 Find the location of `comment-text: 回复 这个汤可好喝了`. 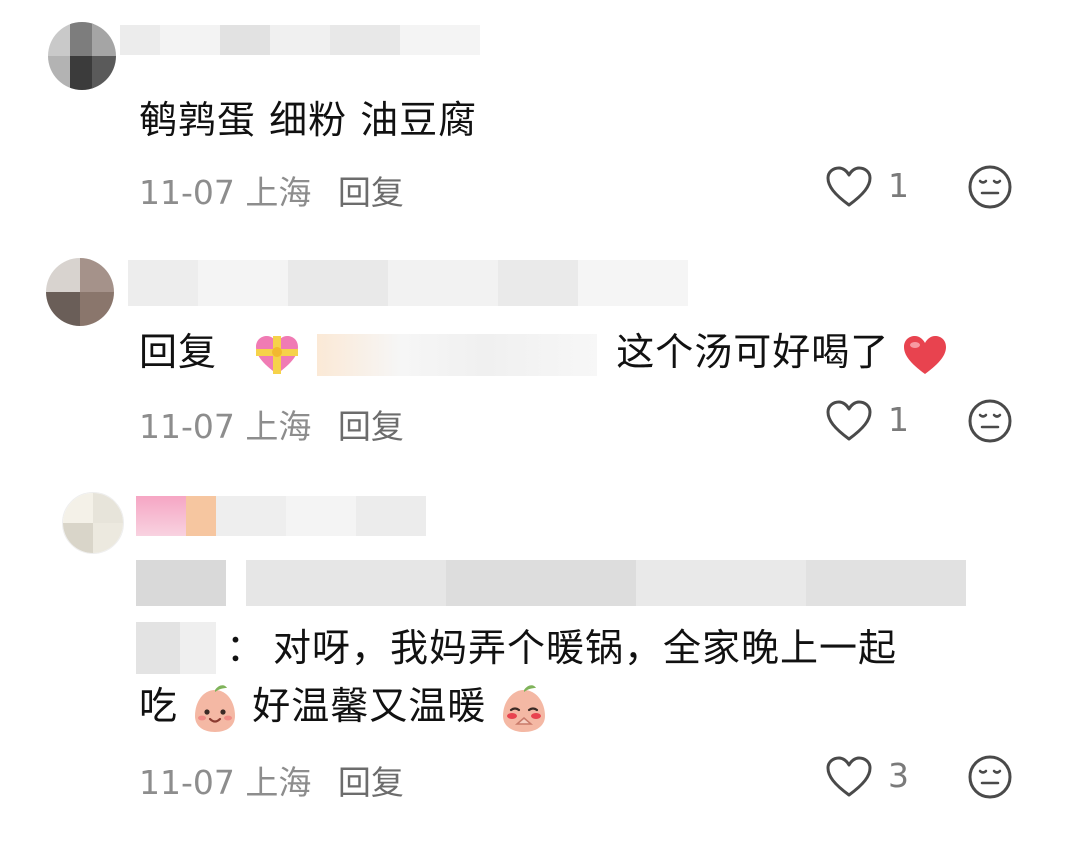

comment-text: 回复 这个汤可好喝了 is located at coordinates (589, 352).